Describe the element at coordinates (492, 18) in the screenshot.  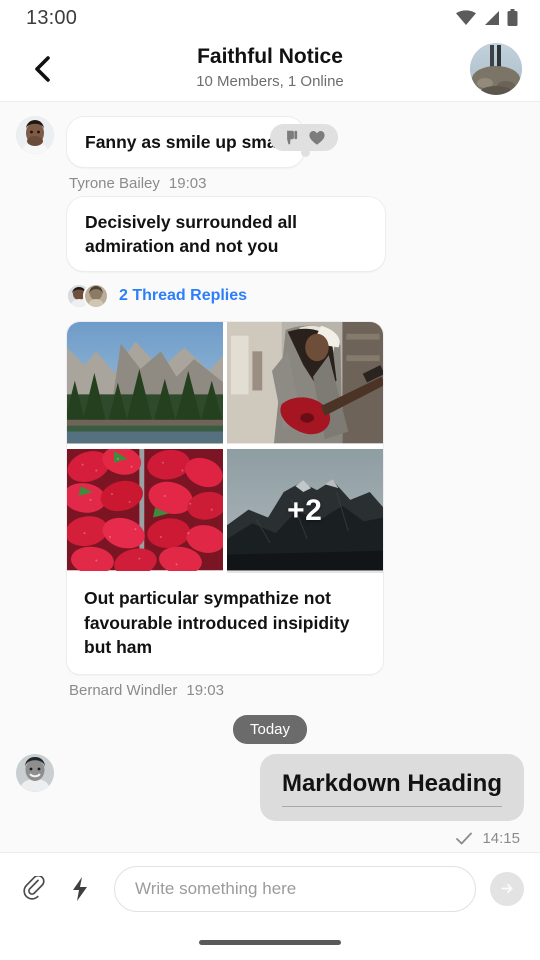
I see `signal-icon` at that location.